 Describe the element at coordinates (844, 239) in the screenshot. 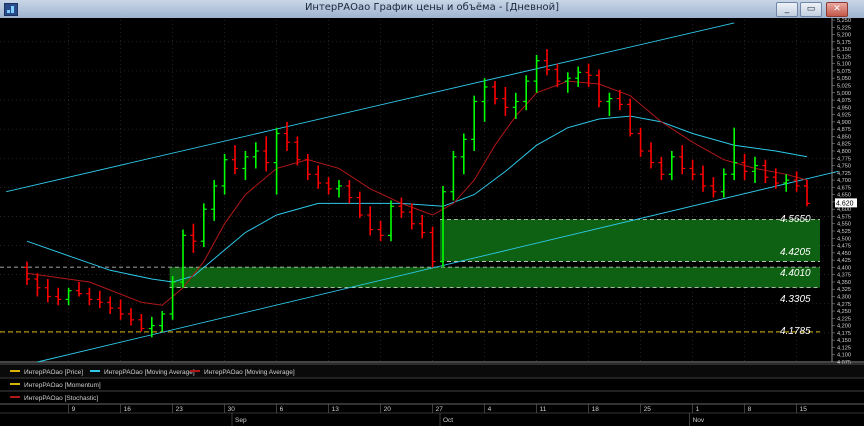

I see `y-tick-label: 4,500` at that location.